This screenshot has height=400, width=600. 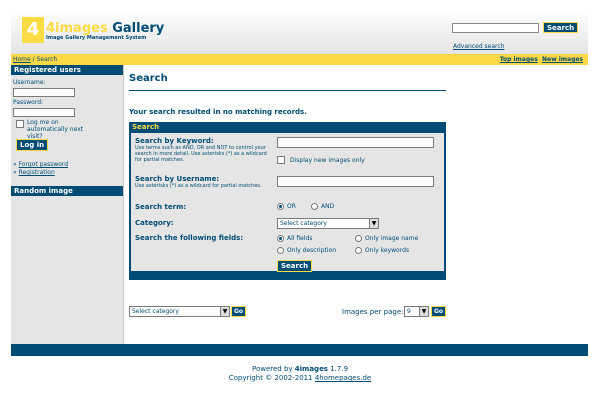 I want to click on term-and-option: AND, so click(x=322, y=206).